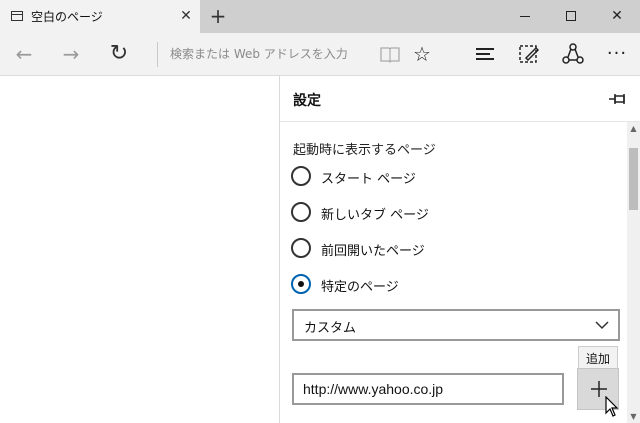 The image size is (640, 423). What do you see at coordinates (17, 16) in the screenshot?
I see `page-icon` at bounding box center [17, 16].